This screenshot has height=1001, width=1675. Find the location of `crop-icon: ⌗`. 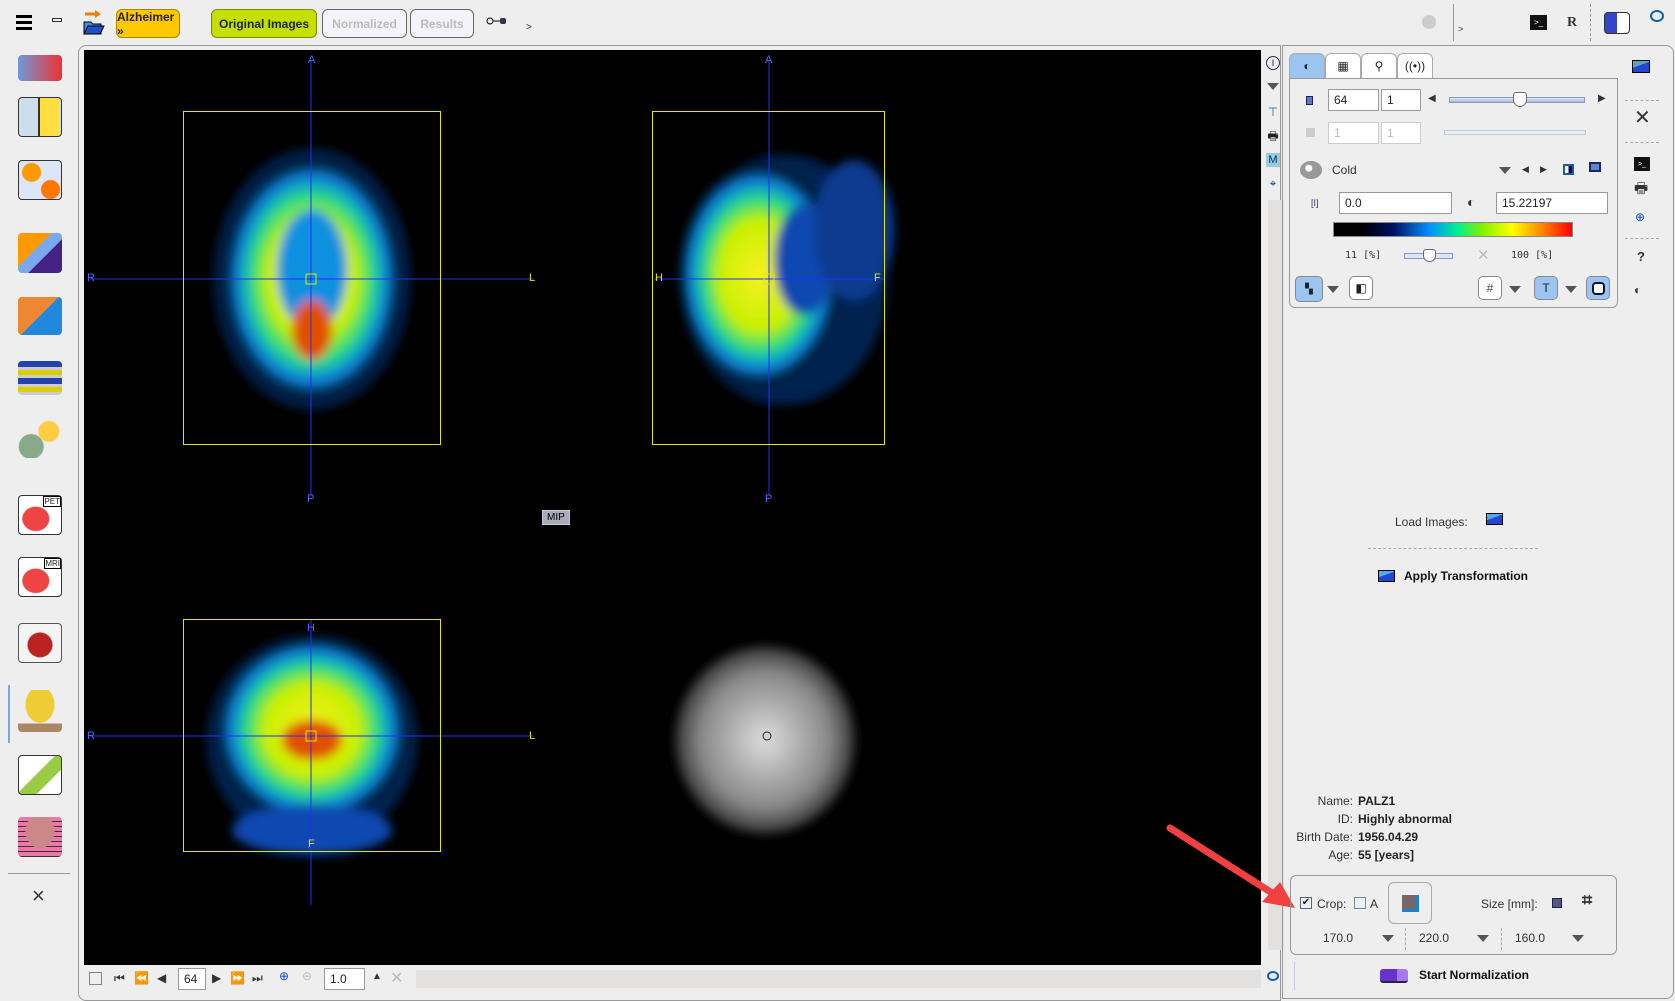

crop-icon: ⌗ is located at coordinates (1587, 900).